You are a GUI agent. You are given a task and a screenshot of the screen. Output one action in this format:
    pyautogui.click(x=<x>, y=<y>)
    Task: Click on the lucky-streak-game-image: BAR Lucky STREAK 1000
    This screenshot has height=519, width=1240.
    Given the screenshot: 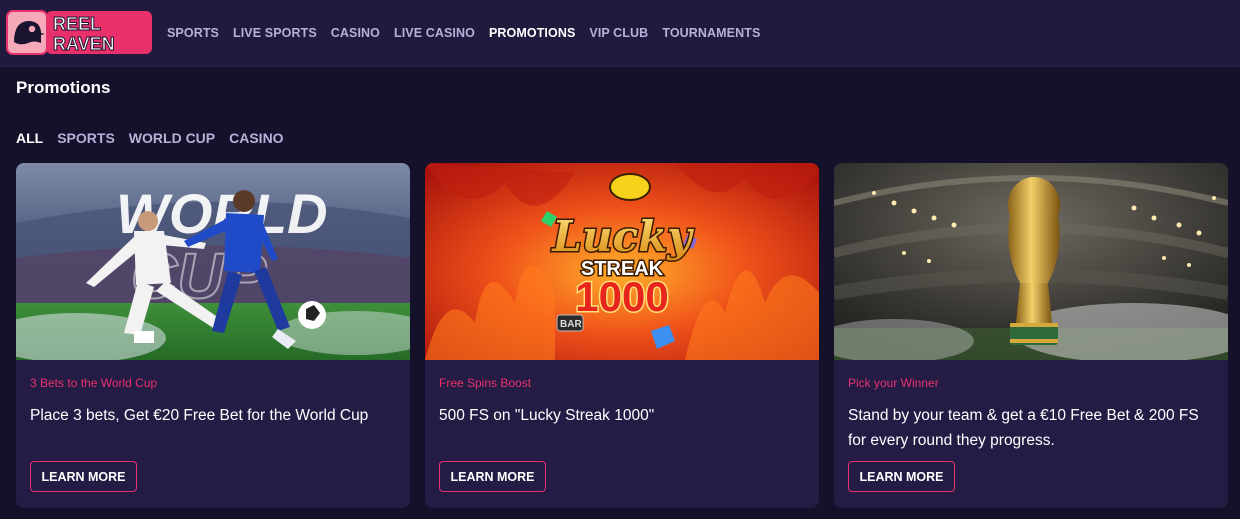 What is the action you would take?
    pyautogui.click(x=622, y=261)
    